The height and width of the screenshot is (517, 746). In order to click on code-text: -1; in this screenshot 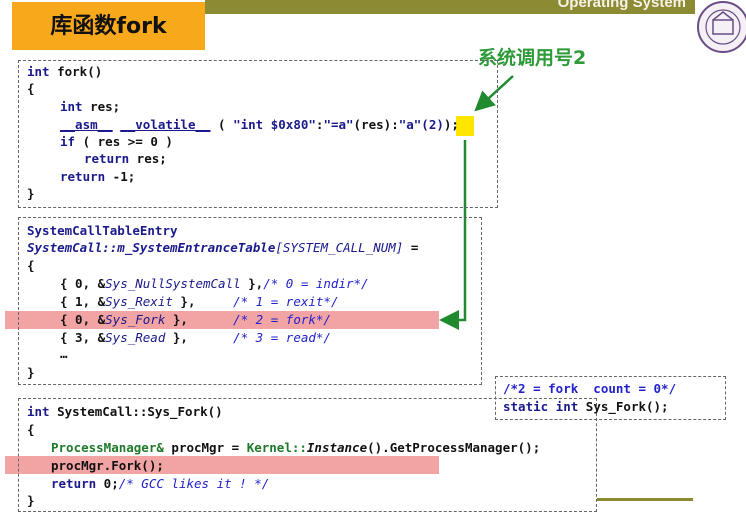, I will do `click(120, 176)`.